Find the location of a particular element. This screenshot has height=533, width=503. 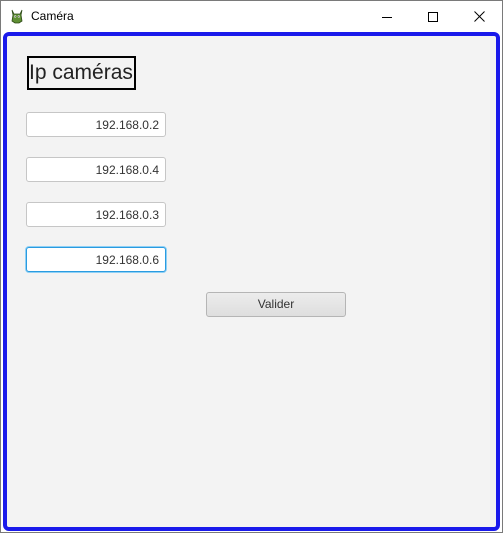

android-icon is located at coordinates (17, 16).